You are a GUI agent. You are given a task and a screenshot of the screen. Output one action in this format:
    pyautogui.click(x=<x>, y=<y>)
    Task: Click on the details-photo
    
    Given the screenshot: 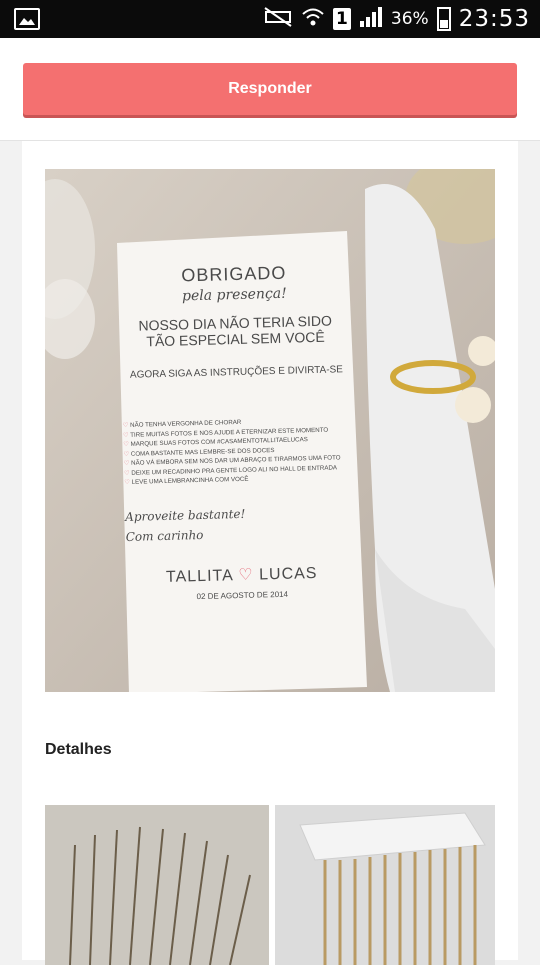 What is the action you would take?
    pyautogui.click(x=270, y=885)
    